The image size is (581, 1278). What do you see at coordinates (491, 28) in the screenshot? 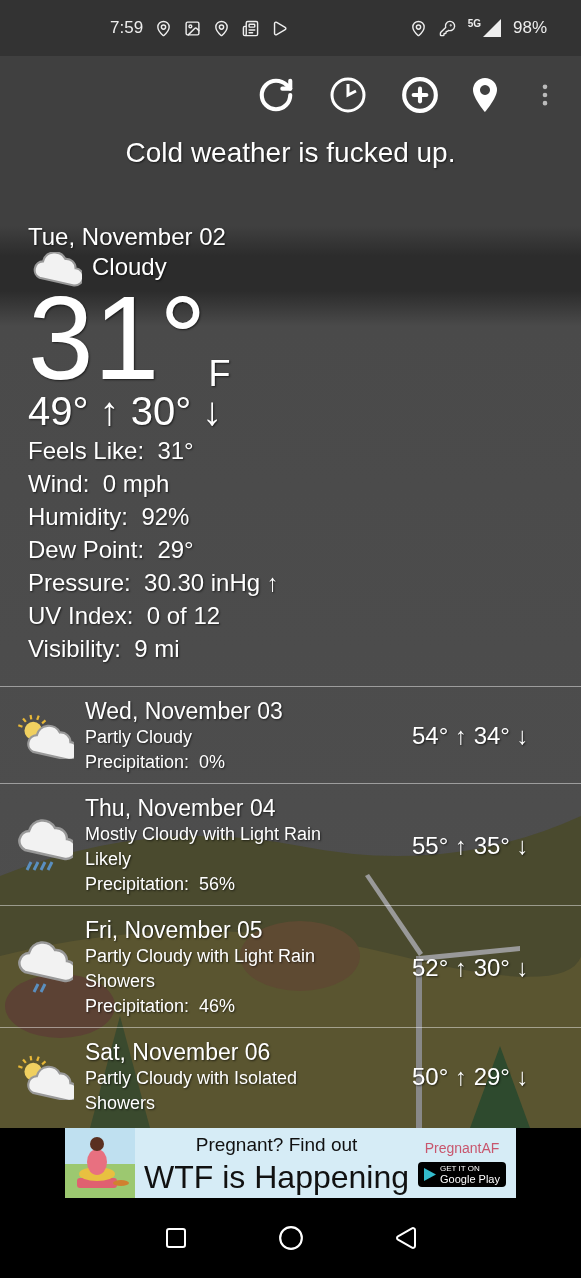
I see `signal-icon` at bounding box center [491, 28].